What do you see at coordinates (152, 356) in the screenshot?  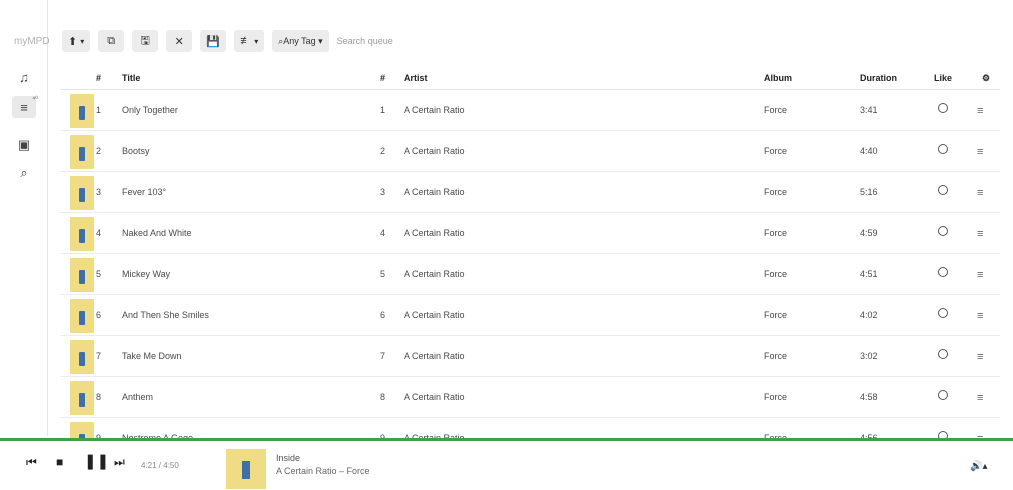 I see `row-title: Take Me Down` at bounding box center [152, 356].